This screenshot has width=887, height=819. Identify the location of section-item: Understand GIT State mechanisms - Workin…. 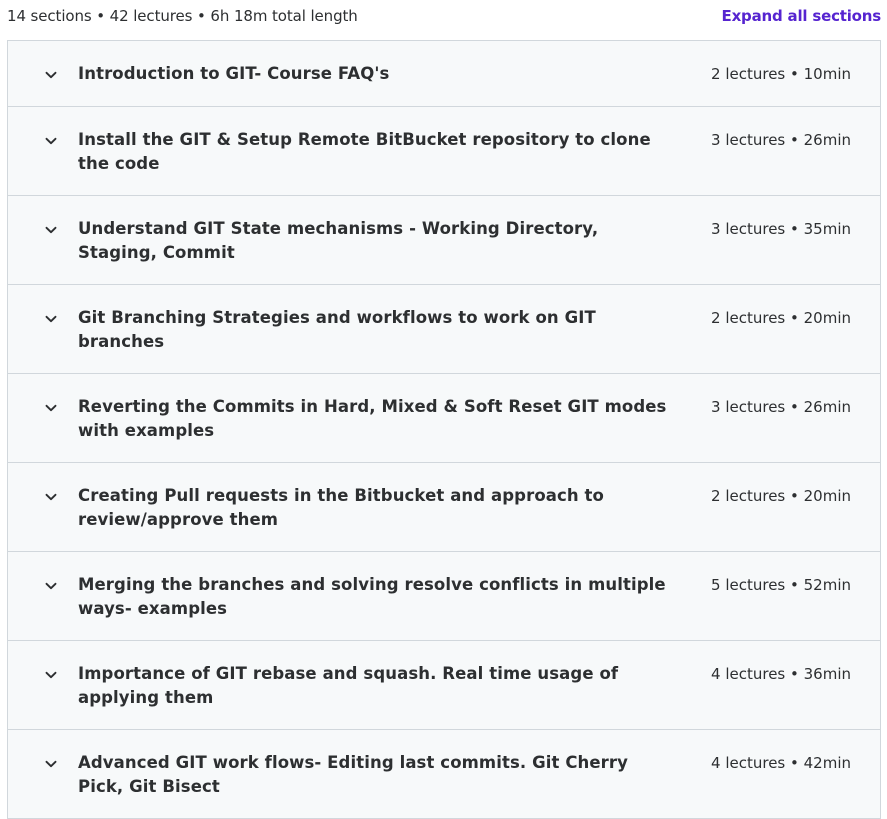
(444, 240).